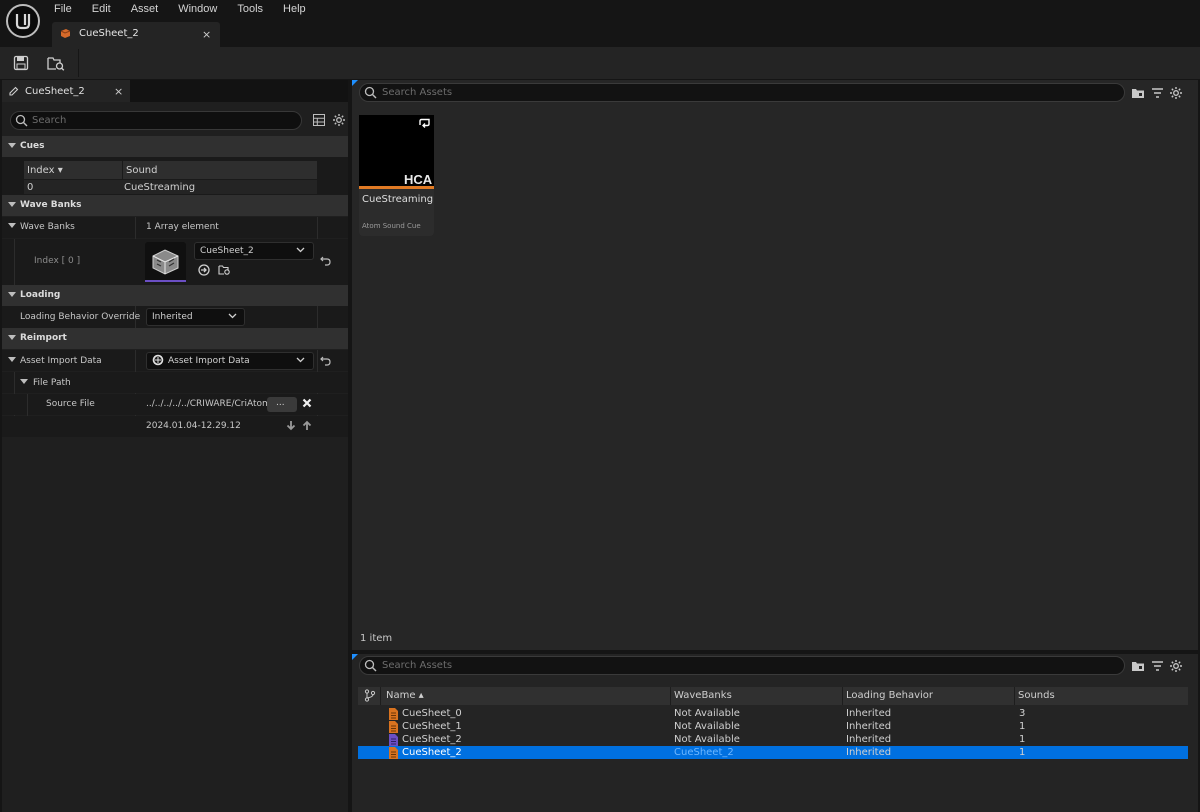 The image size is (1200, 812). What do you see at coordinates (773, 696) in the screenshot?
I see `list-header` at bounding box center [773, 696].